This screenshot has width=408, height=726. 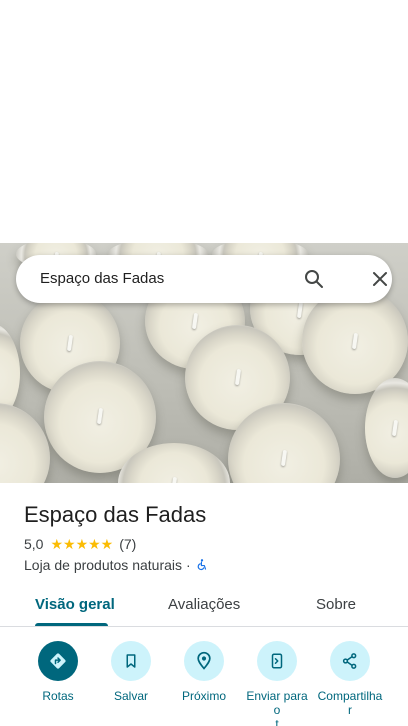 I want to click on rating-value: 5,0, so click(x=34, y=544).